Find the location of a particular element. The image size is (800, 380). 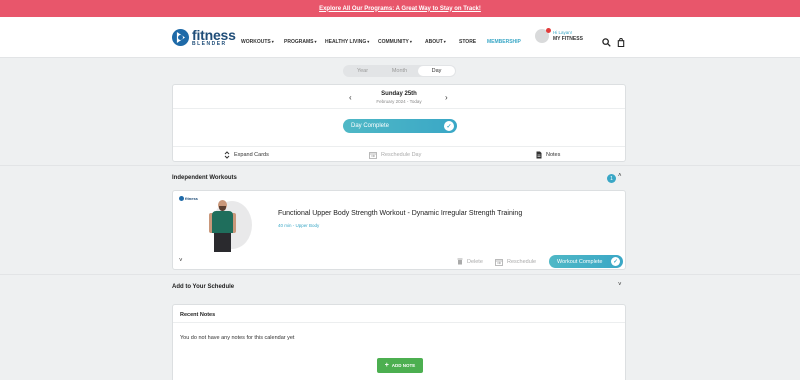

nav-membership: MEMBERSHIP is located at coordinates (504, 42).